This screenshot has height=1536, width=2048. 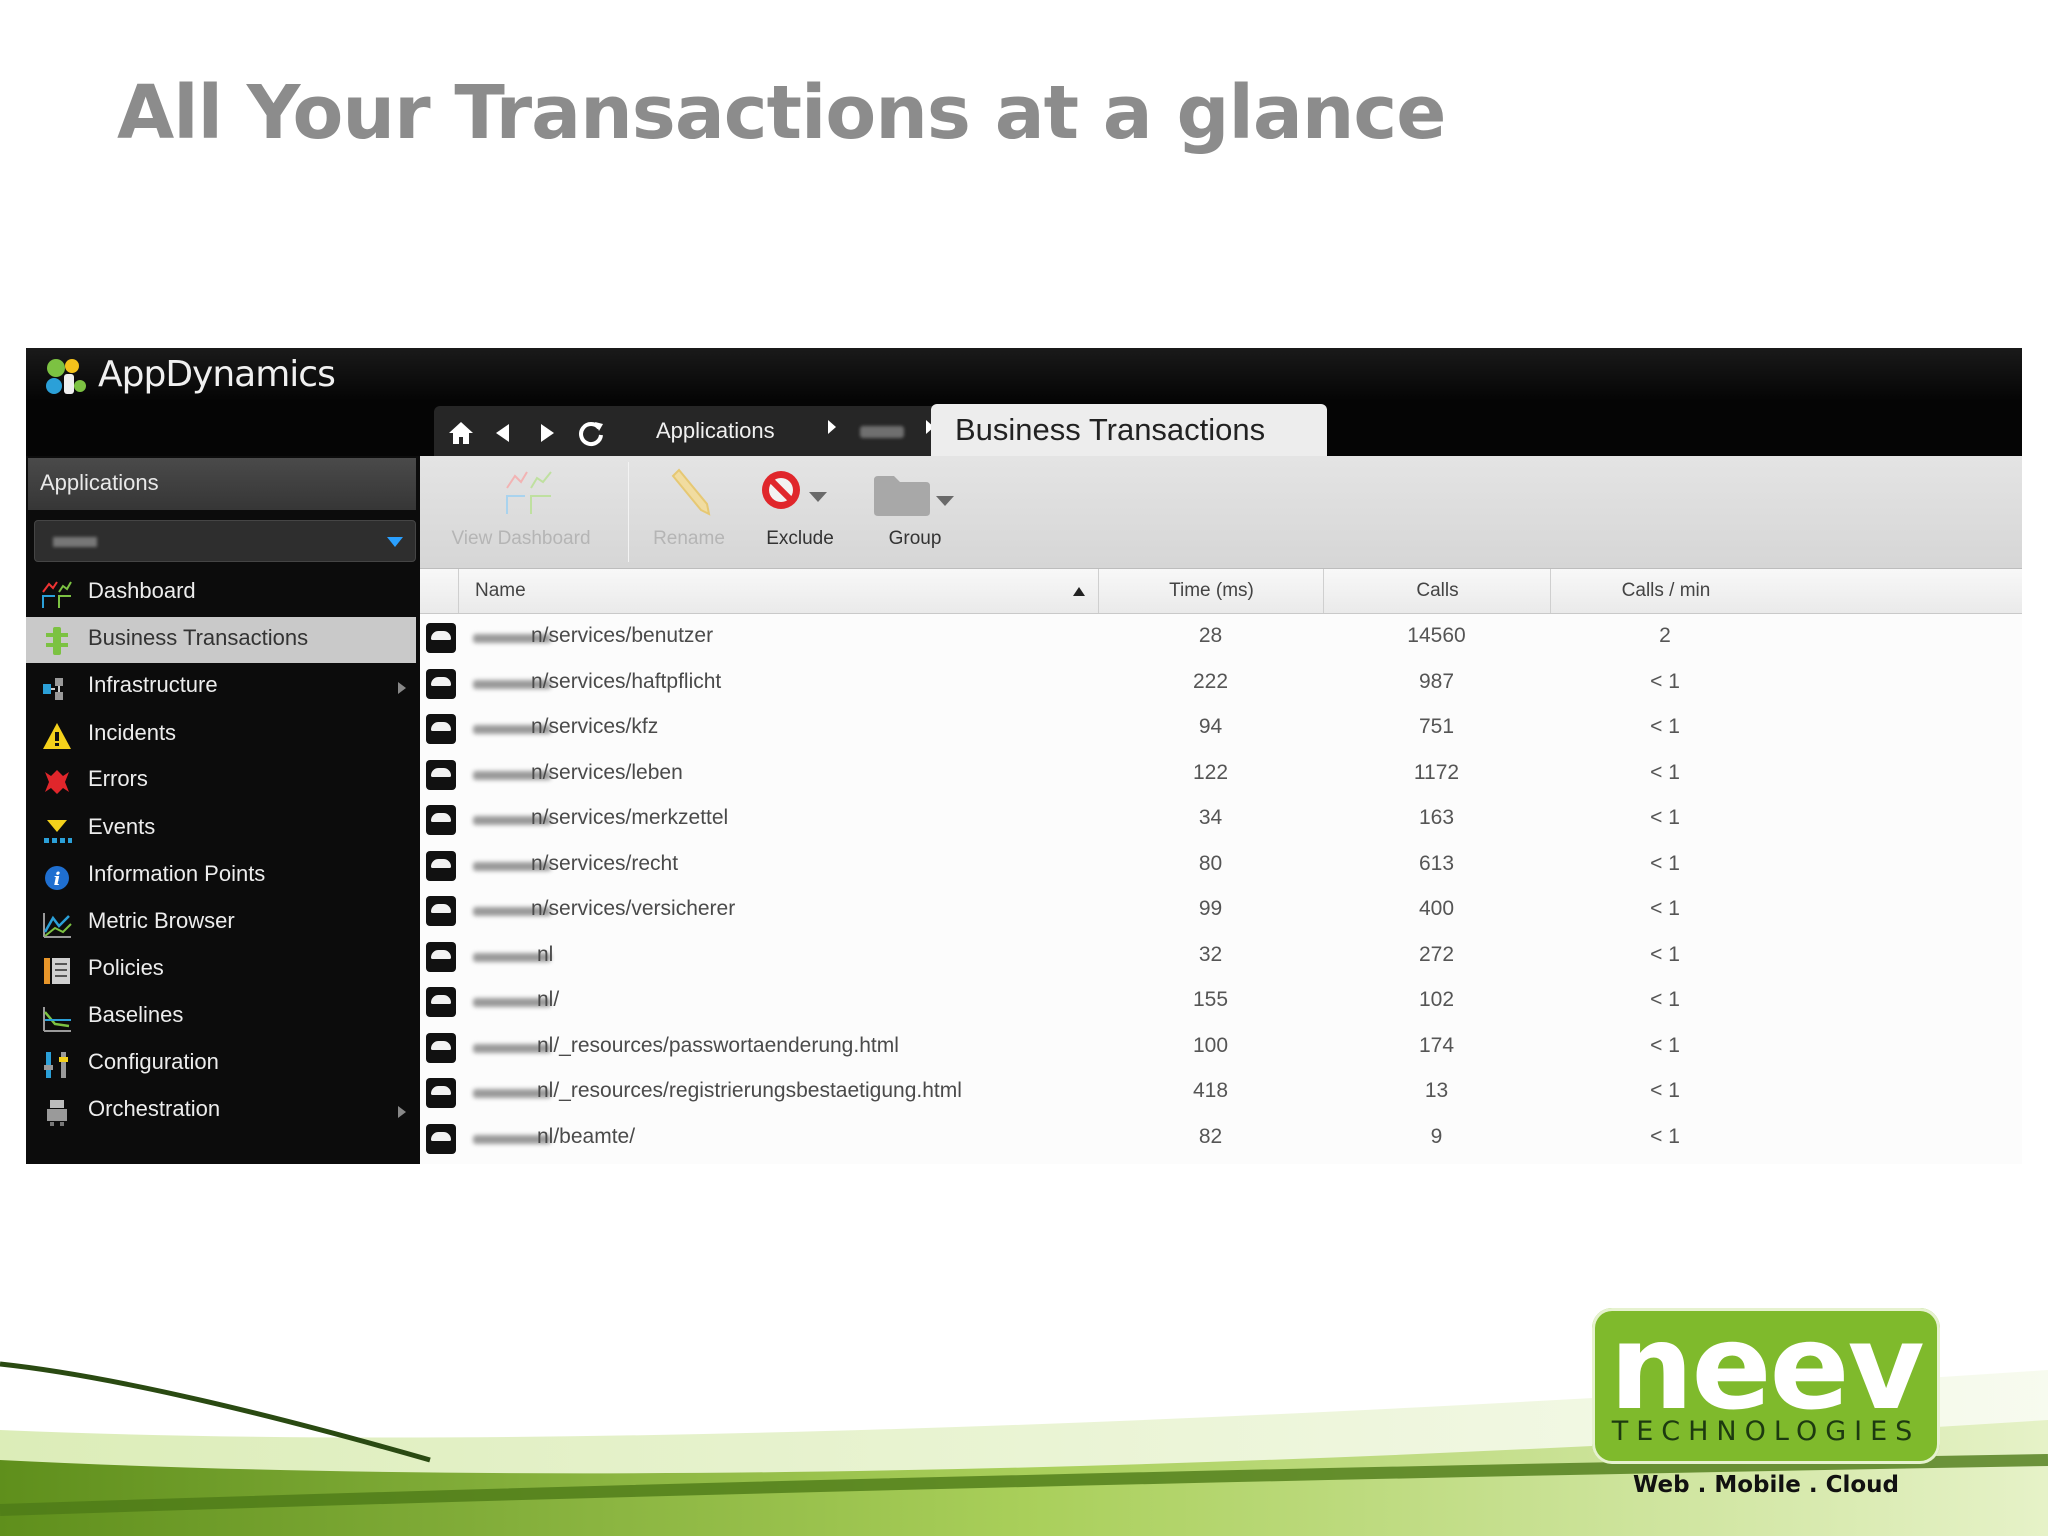 I want to click on sidebar-item-label: Infrastructure, so click(x=153, y=684).